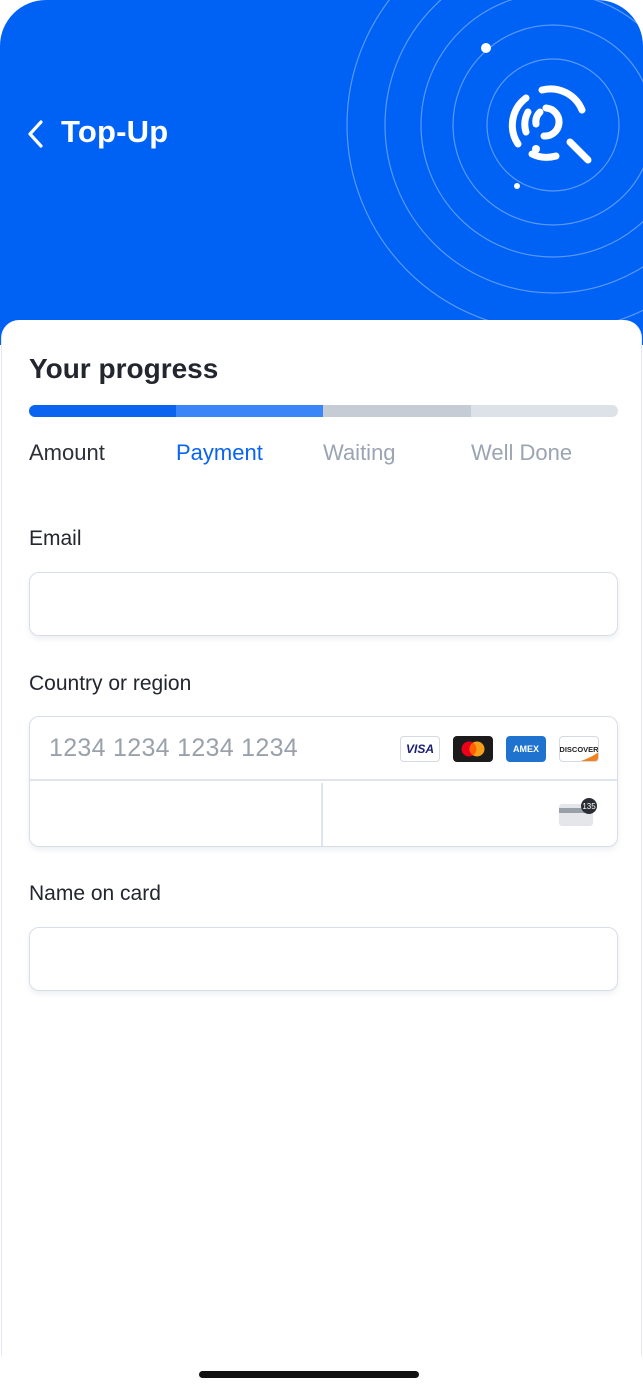 This screenshot has height=1391, width=643. Describe the element at coordinates (102, 411) in the screenshot. I see `progress-segment-amount` at that location.